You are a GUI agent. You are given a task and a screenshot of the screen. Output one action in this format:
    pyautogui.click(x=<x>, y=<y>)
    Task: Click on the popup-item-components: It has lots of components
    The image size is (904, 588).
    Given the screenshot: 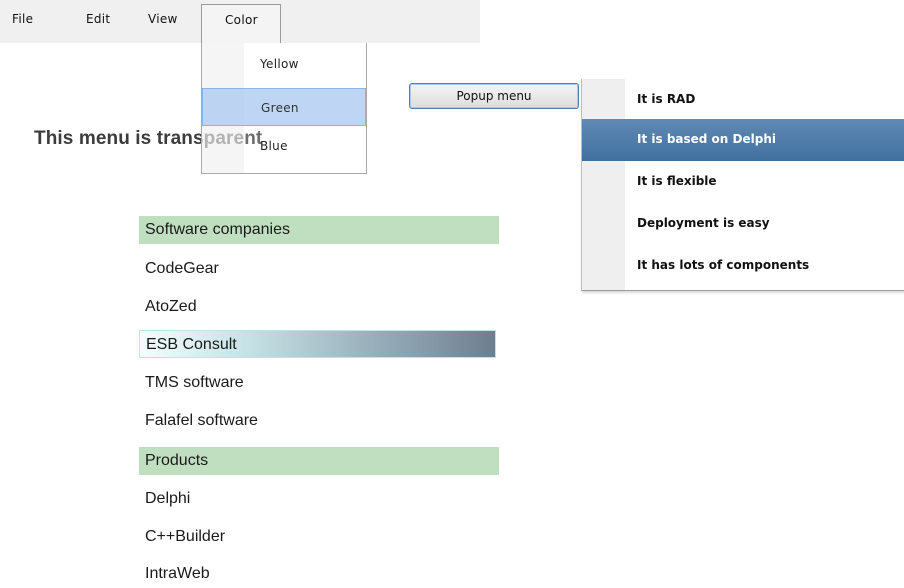 What is the action you would take?
    pyautogui.click(x=743, y=266)
    